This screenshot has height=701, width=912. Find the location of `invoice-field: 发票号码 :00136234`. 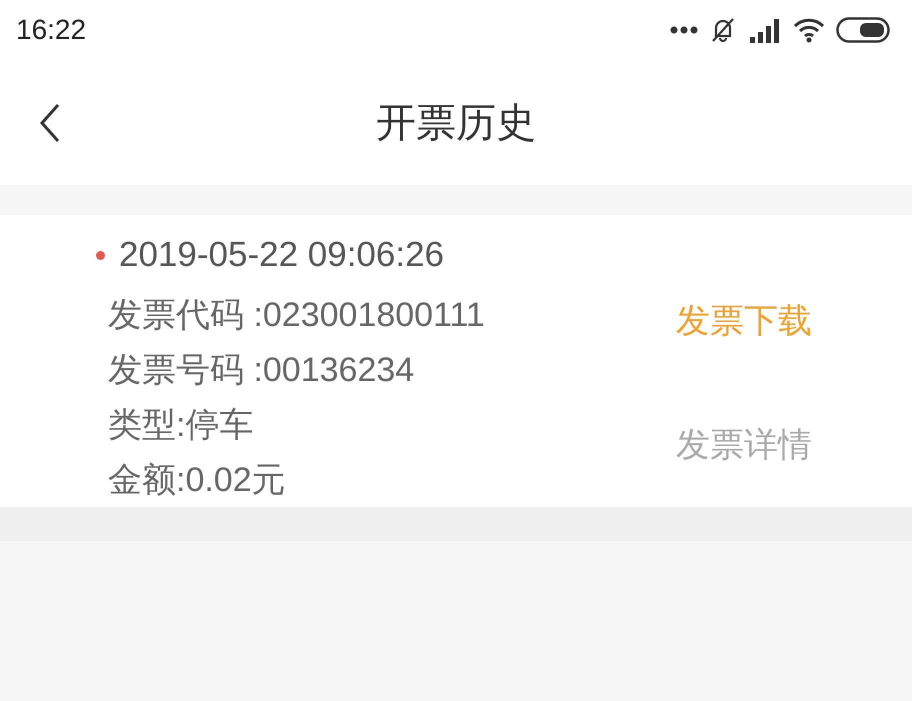

invoice-field: 发票号码 :00136234 is located at coordinates (296, 370).